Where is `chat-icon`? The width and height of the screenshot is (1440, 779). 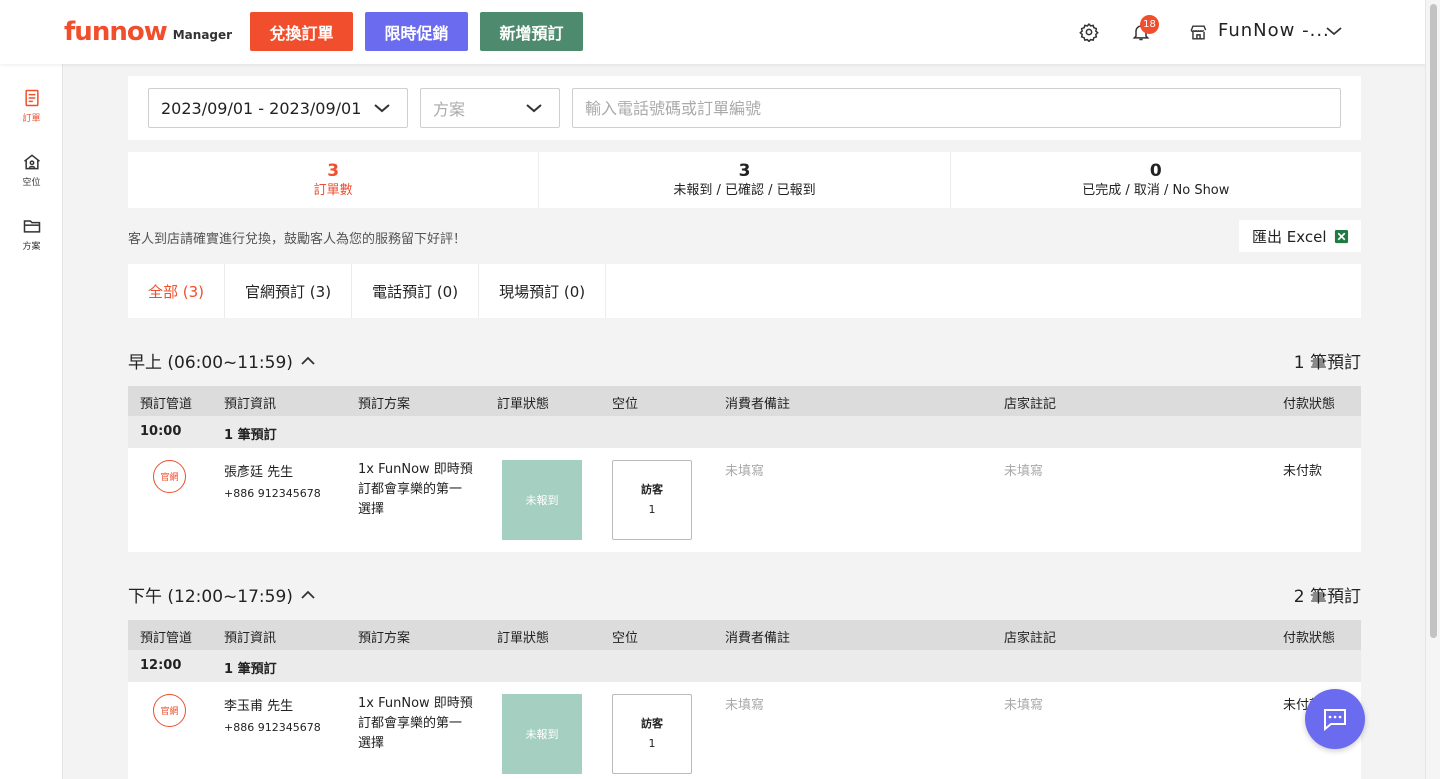 chat-icon is located at coordinates (1335, 720).